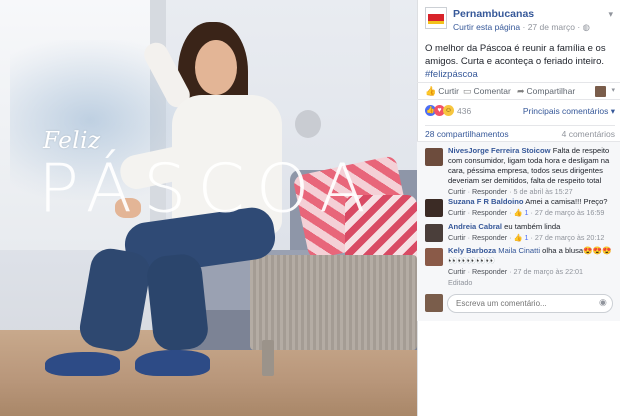 Image resolution: width=620 pixels, height=416 pixels. I want to click on post-date: 27 de março, so click(551, 27).